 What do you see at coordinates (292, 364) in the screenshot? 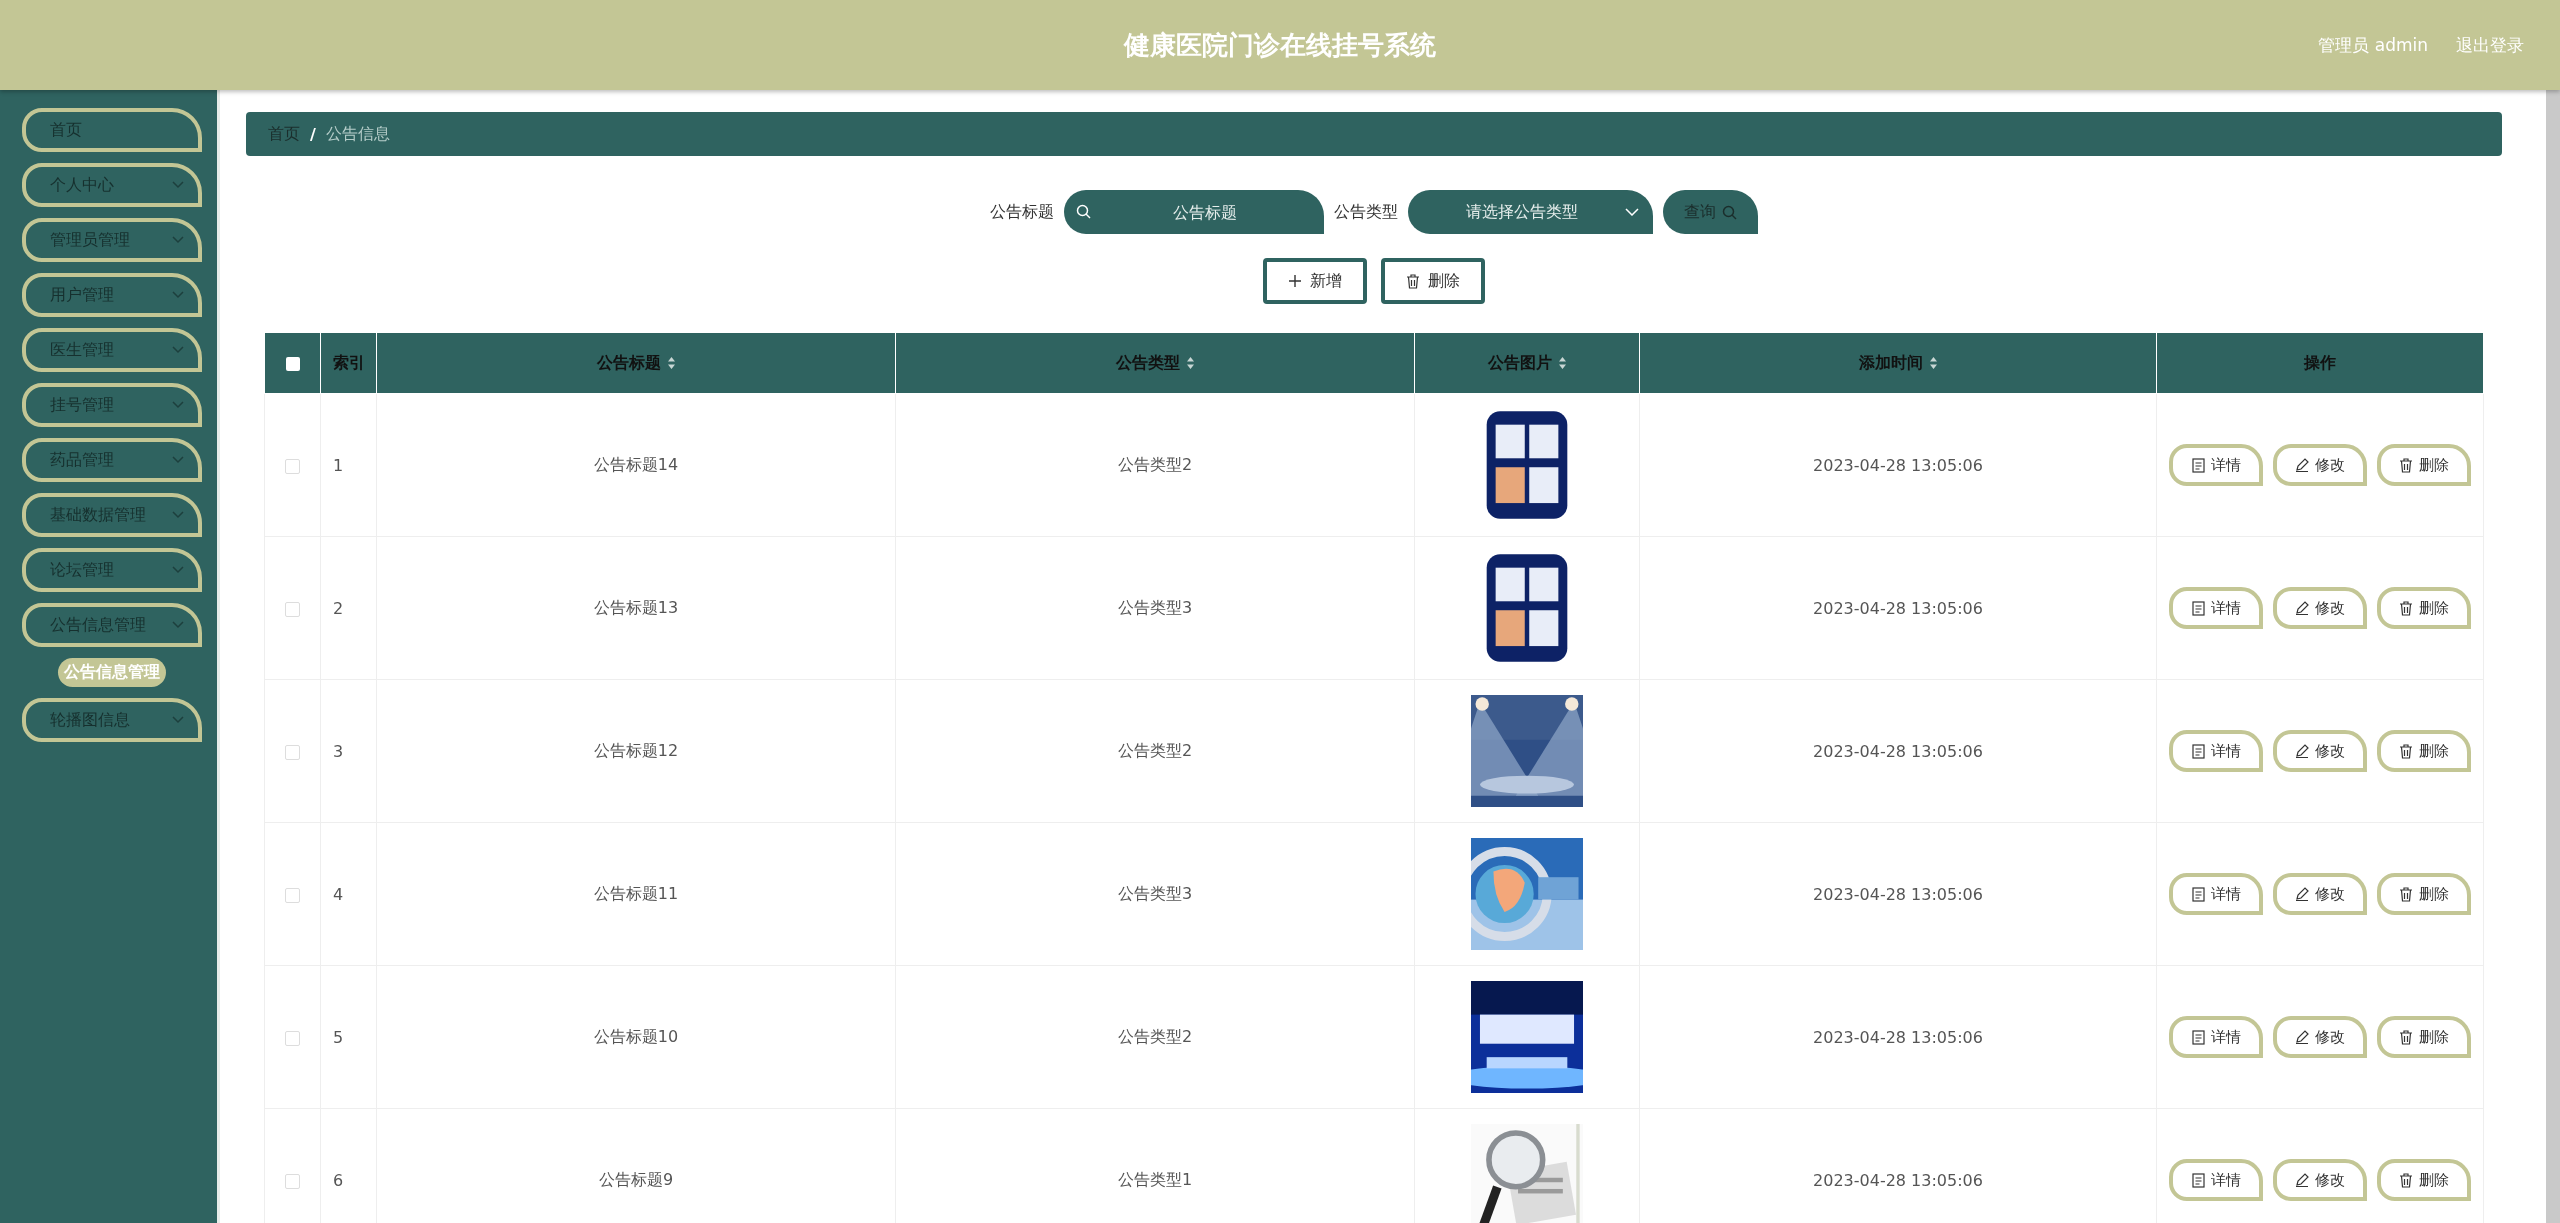
I see `select-all-checkbox` at bounding box center [292, 364].